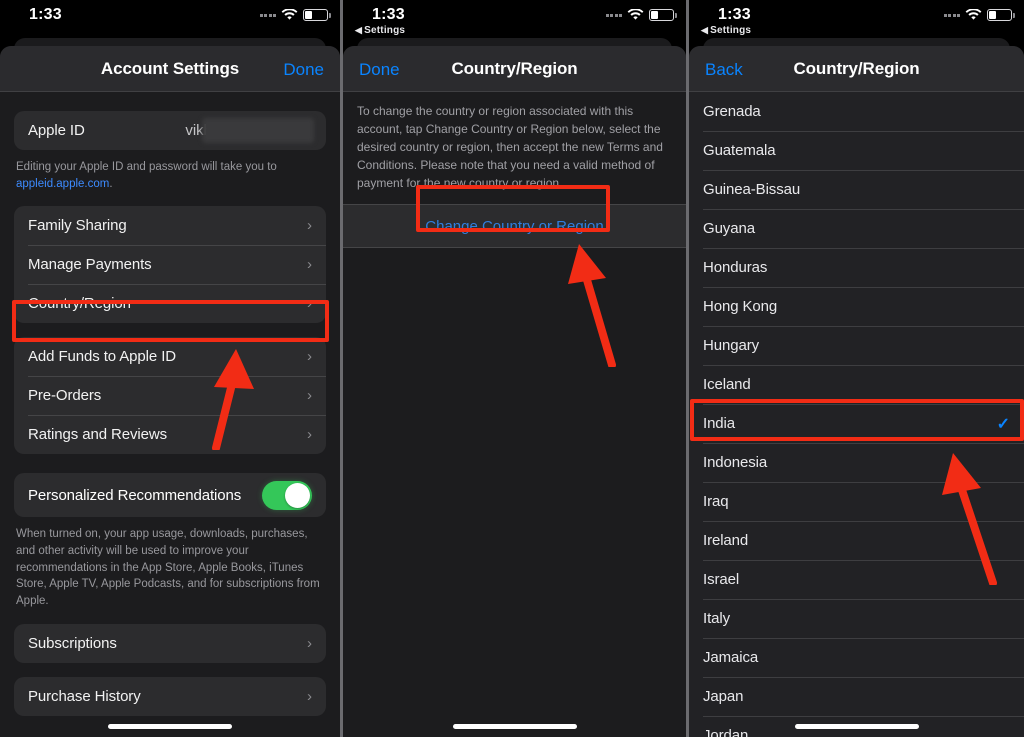  I want to click on change-country-or-region-label: Change Country or Region, so click(514, 226).